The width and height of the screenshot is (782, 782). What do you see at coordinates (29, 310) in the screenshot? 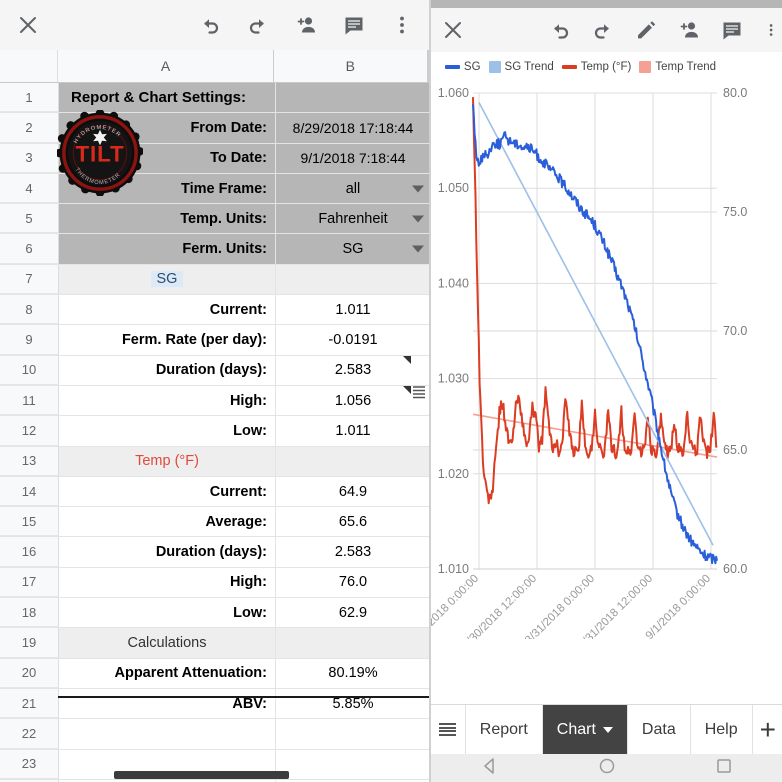
I see `row-header: 8` at bounding box center [29, 310].